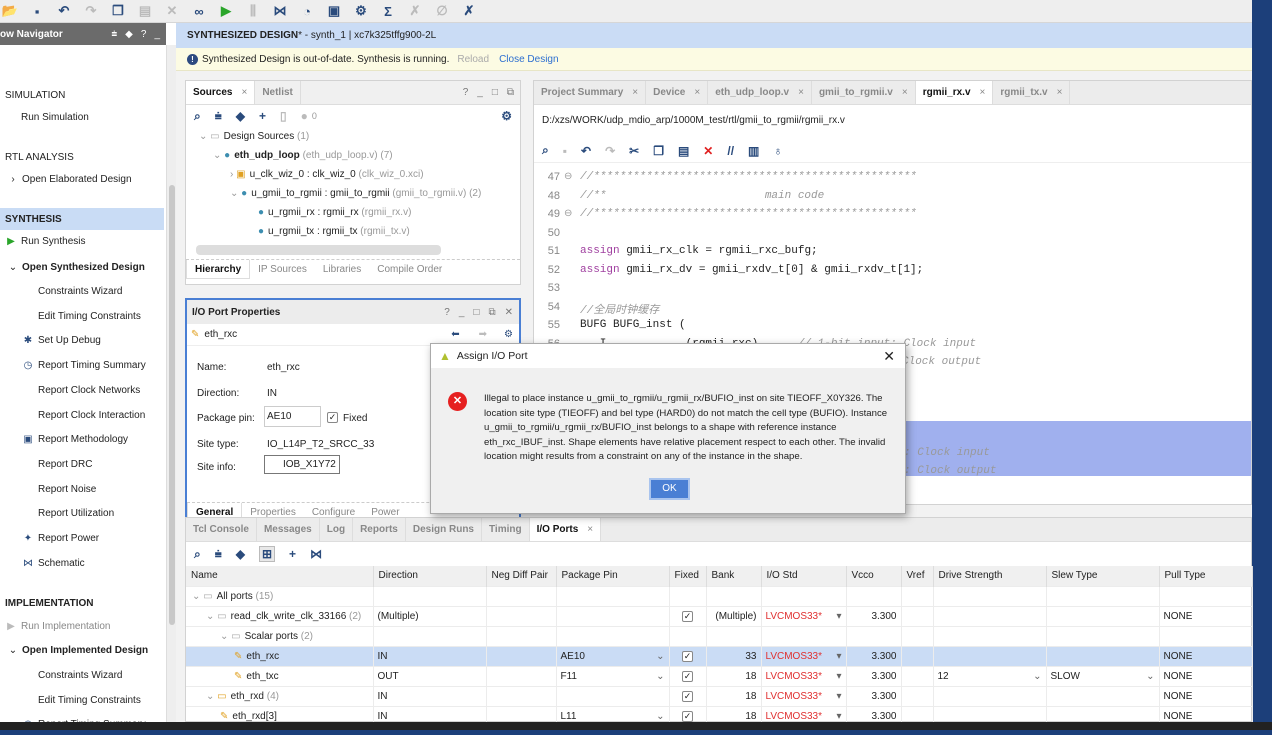 The image size is (1272, 735). Describe the element at coordinates (82, 489) in the screenshot. I see `sidebar-item: Report Noise` at that location.